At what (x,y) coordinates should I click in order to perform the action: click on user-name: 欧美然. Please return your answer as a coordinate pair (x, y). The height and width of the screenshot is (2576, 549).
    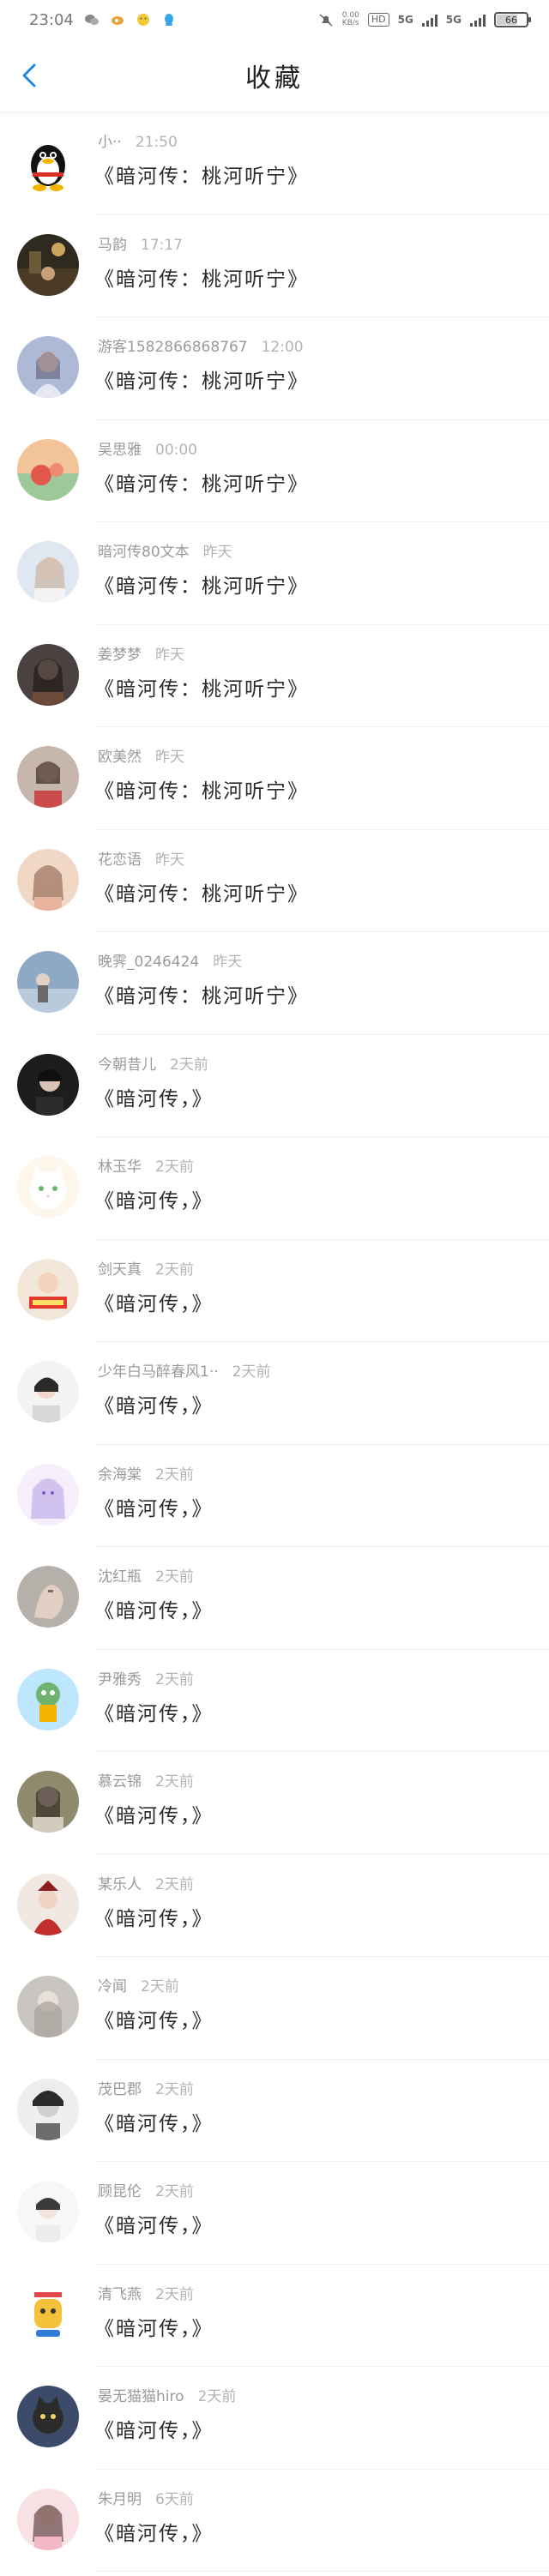
    Looking at the image, I should click on (120, 758).